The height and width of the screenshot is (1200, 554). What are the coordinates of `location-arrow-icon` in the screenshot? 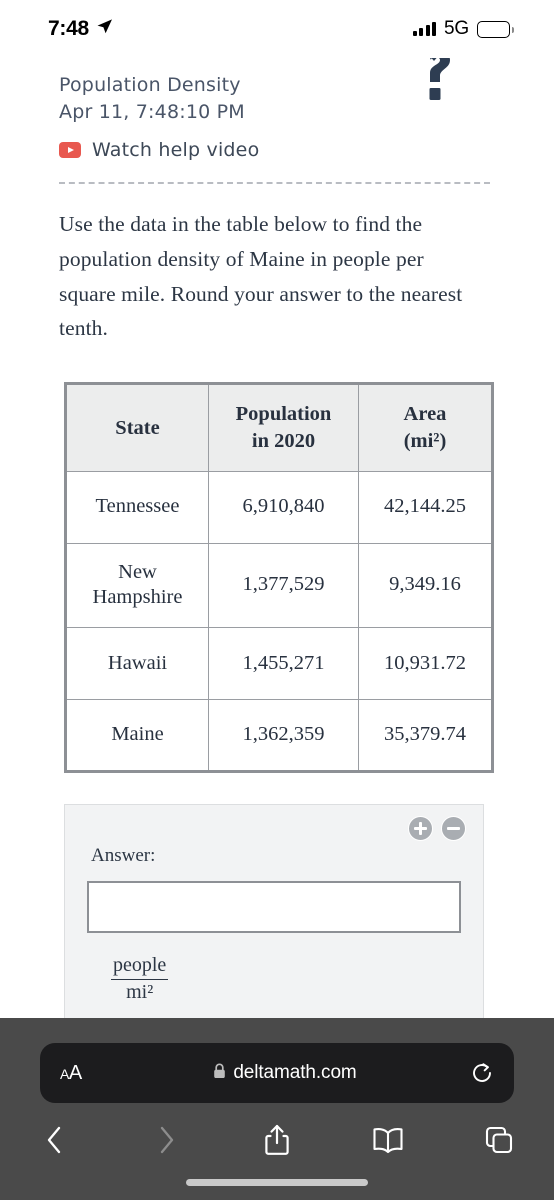 It's located at (104, 29).